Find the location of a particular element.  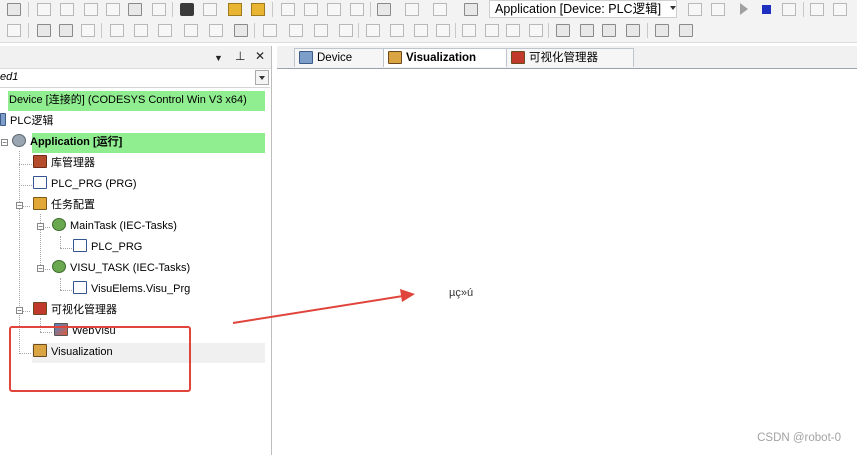

align-bottom-icon is located at coordinates (241, 30).